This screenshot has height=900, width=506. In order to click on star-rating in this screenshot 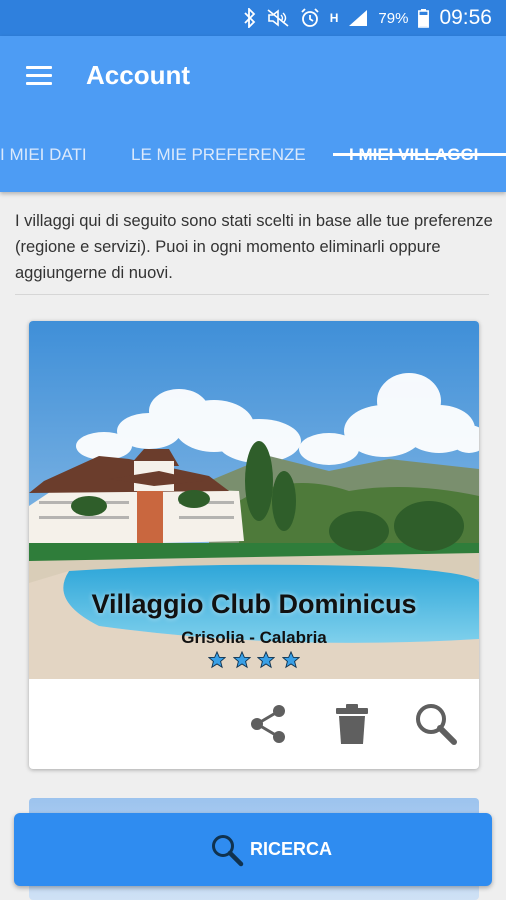, I will do `click(254, 662)`.